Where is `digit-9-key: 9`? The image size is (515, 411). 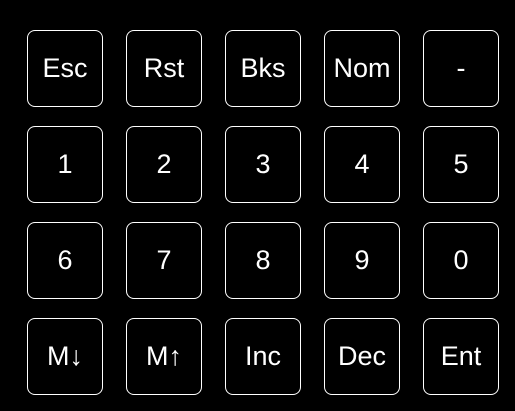 digit-9-key: 9 is located at coordinates (362, 260).